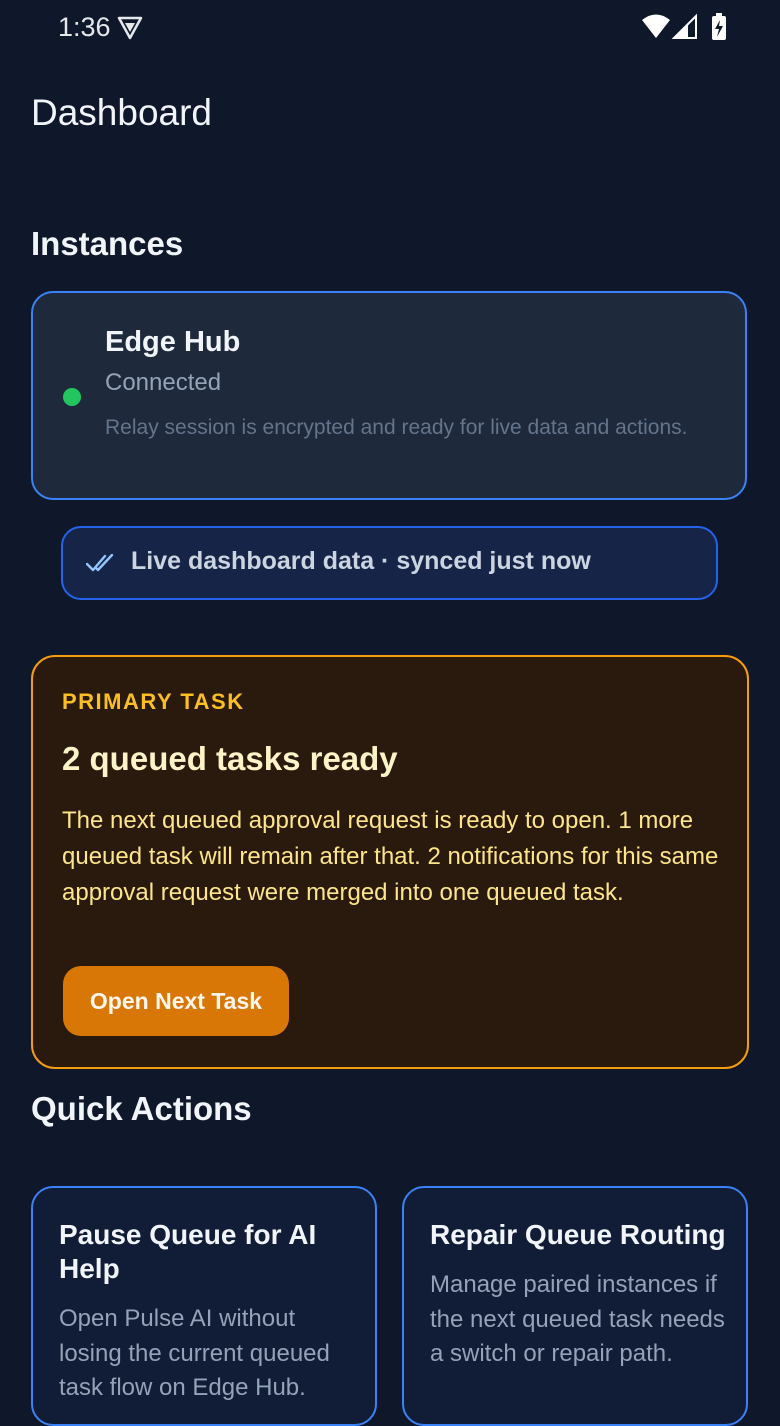 This screenshot has height=1426, width=780. Describe the element at coordinates (176, 1001) in the screenshot. I see `open-next-task-button: Open Next Task` at that location.